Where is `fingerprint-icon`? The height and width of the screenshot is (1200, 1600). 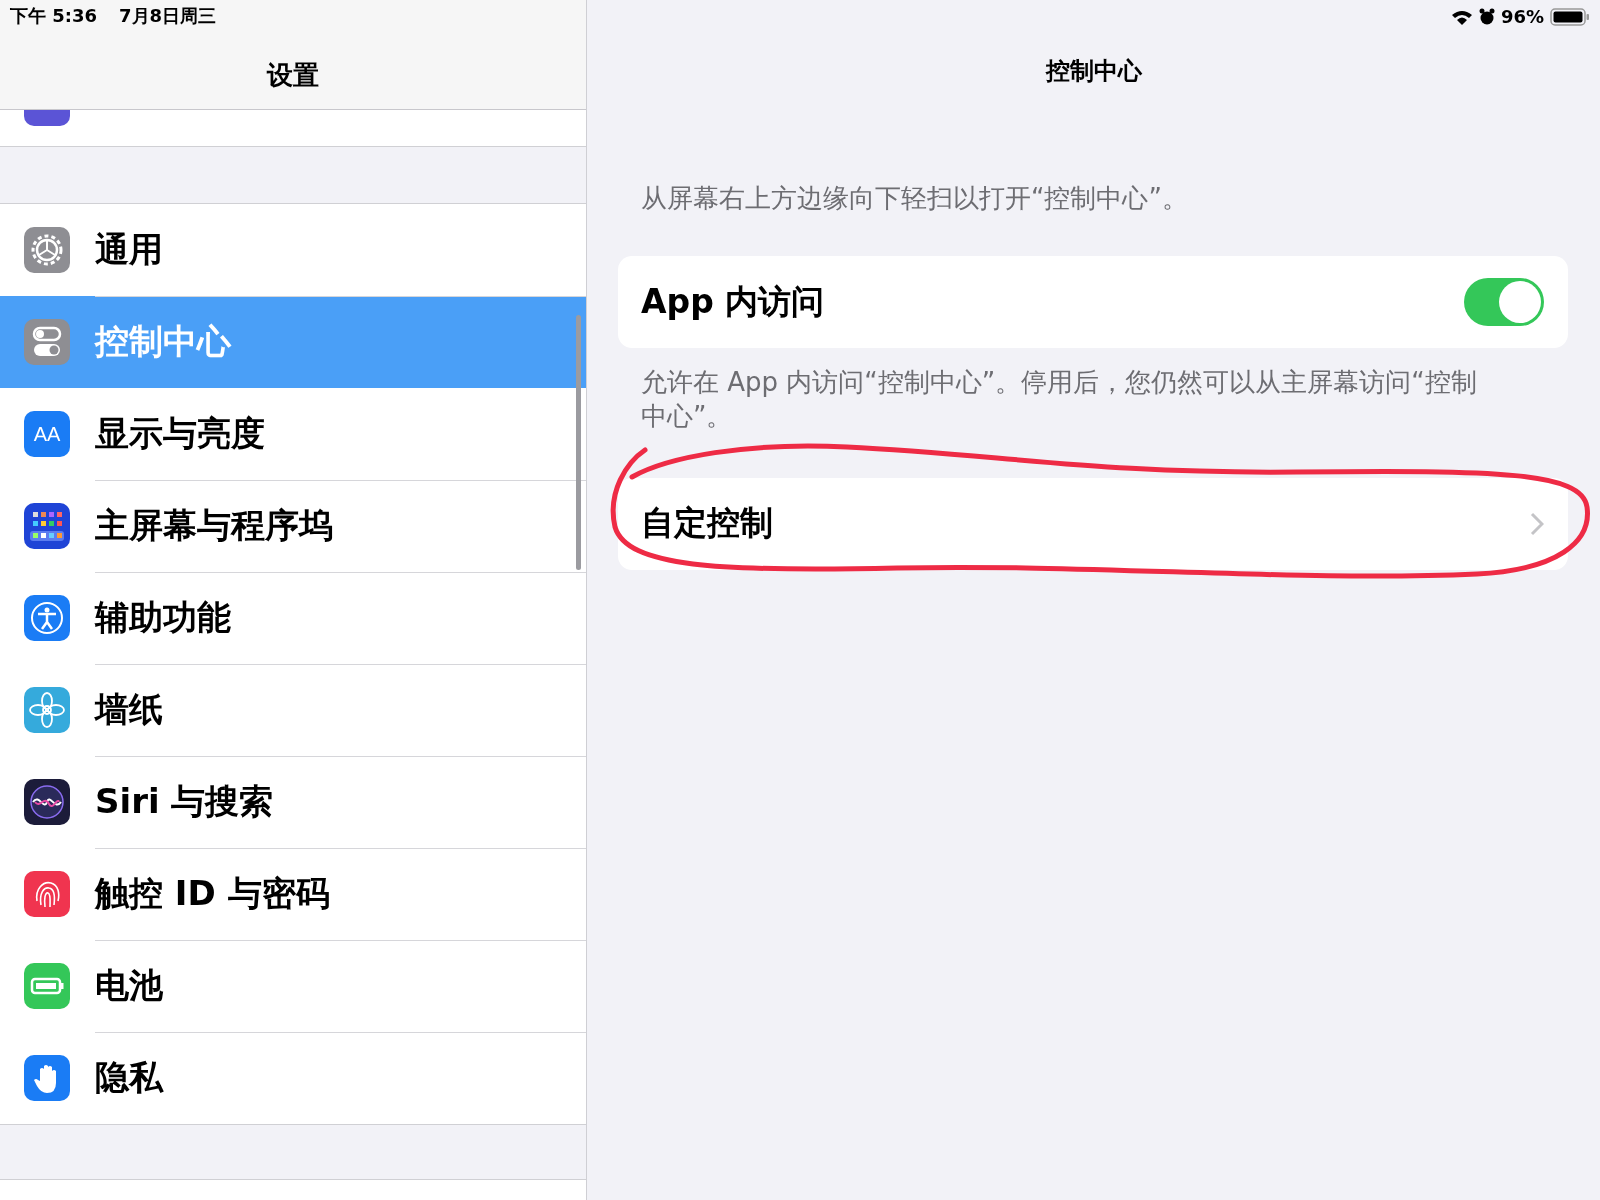
fingerprint-icon is located at coordinates (47, 894).